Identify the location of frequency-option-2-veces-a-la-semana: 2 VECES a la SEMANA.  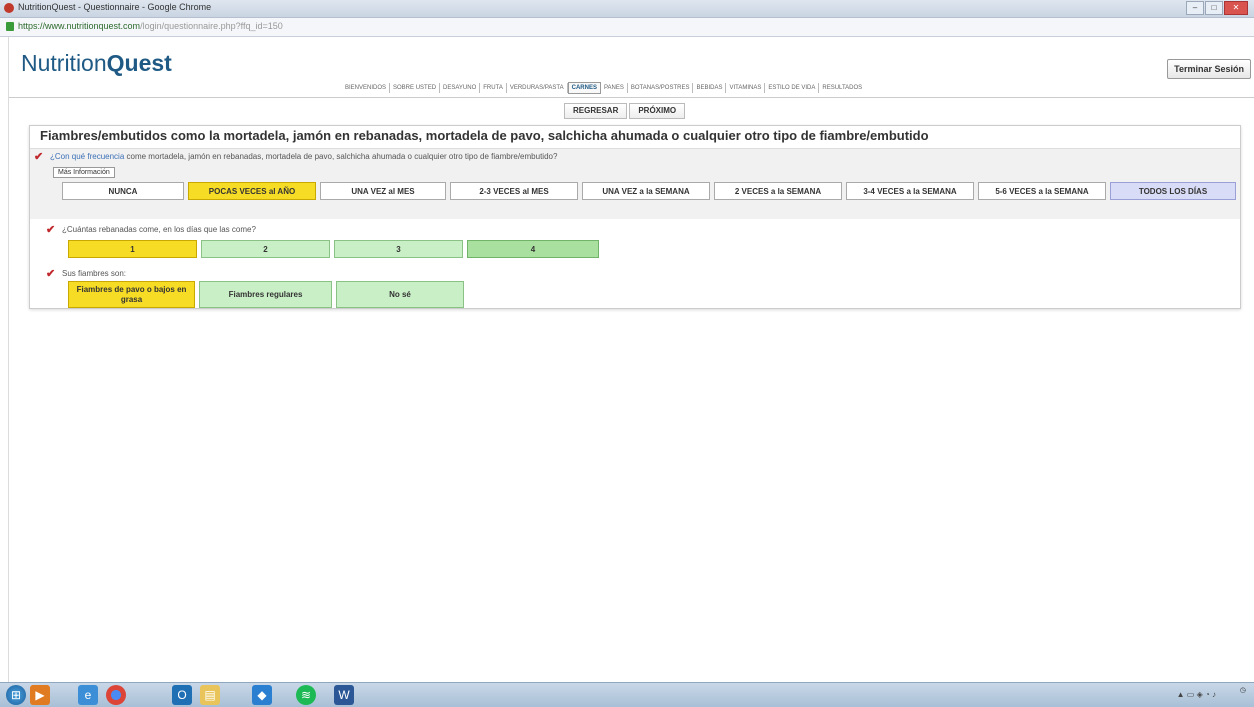
(778, 191).